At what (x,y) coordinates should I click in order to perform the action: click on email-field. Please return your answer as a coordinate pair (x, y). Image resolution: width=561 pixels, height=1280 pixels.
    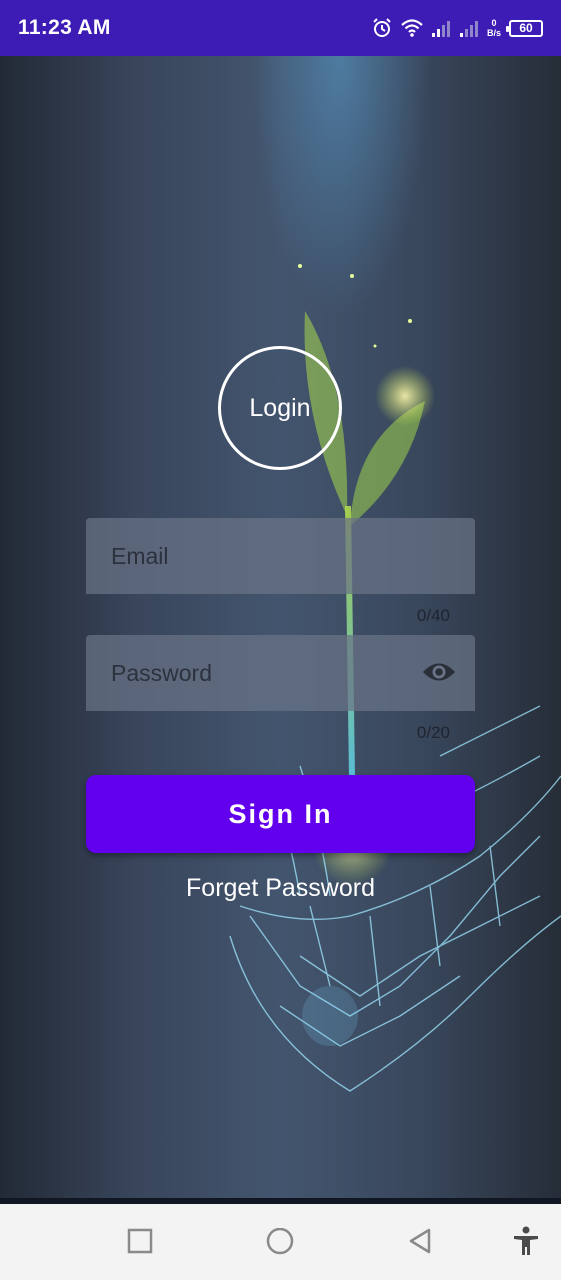
    Looking at the image, I should click on (261, 556).